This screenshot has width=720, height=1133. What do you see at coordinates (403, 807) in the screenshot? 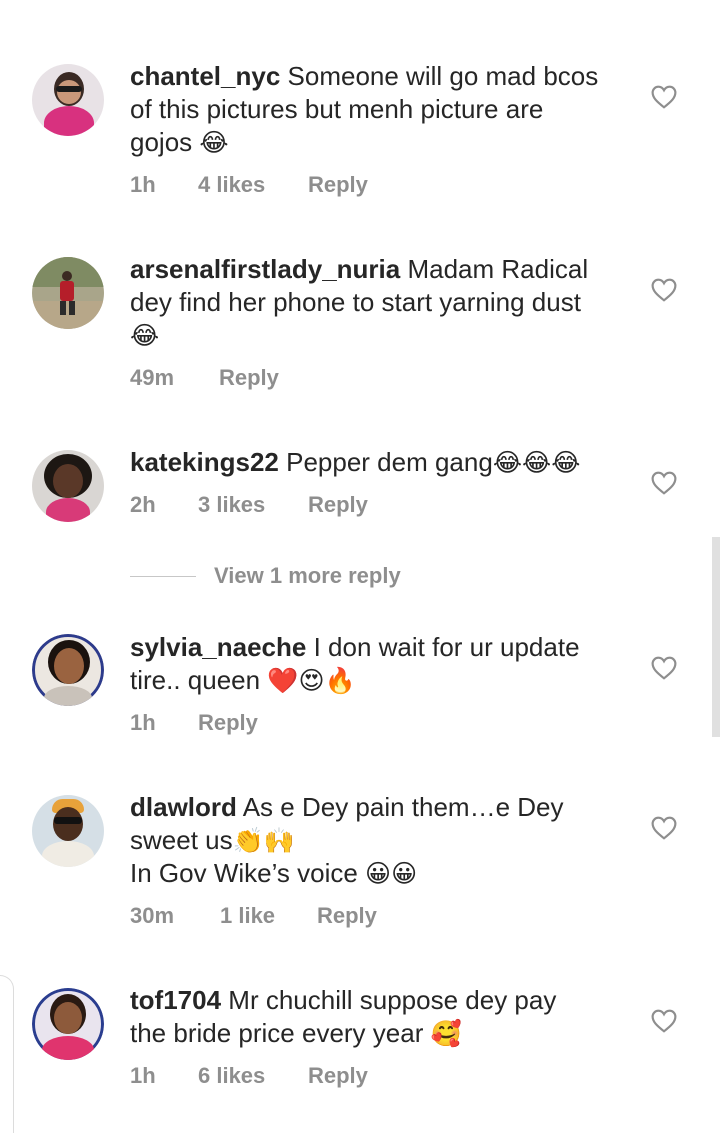
I see `comment-body: As e Dey pain them…e Dey` at bounding box center [403, 807].